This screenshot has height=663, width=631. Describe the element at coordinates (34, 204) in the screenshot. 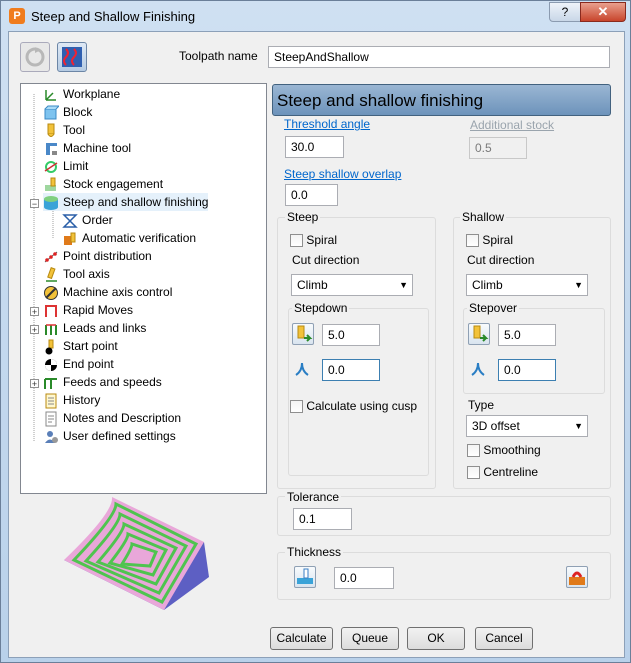

I see `collapse-toggle: −` at that location.